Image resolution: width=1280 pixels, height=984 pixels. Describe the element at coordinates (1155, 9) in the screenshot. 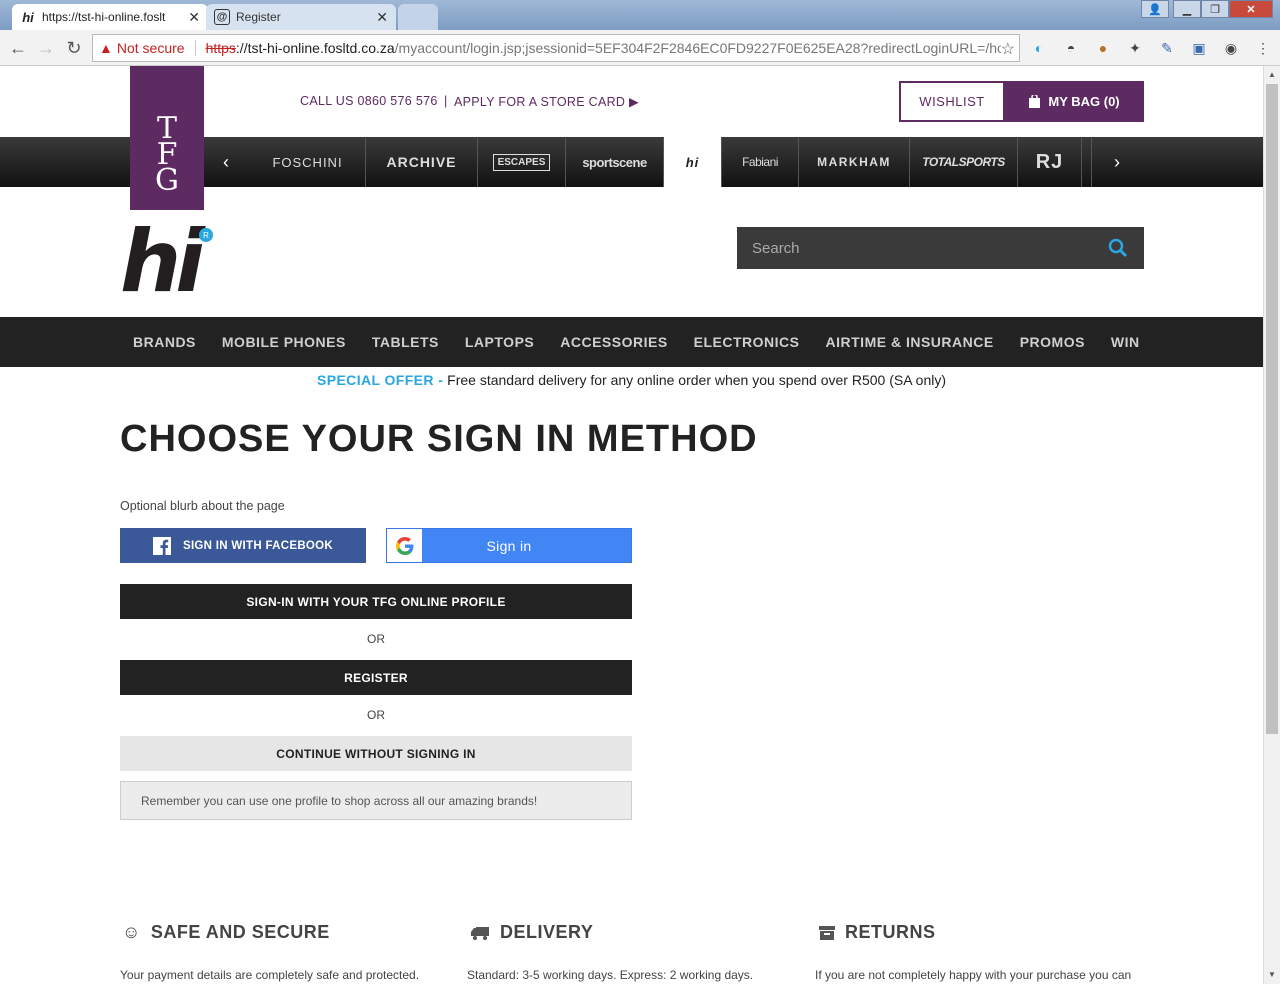

I see `profile-icon: 👤` at that location.